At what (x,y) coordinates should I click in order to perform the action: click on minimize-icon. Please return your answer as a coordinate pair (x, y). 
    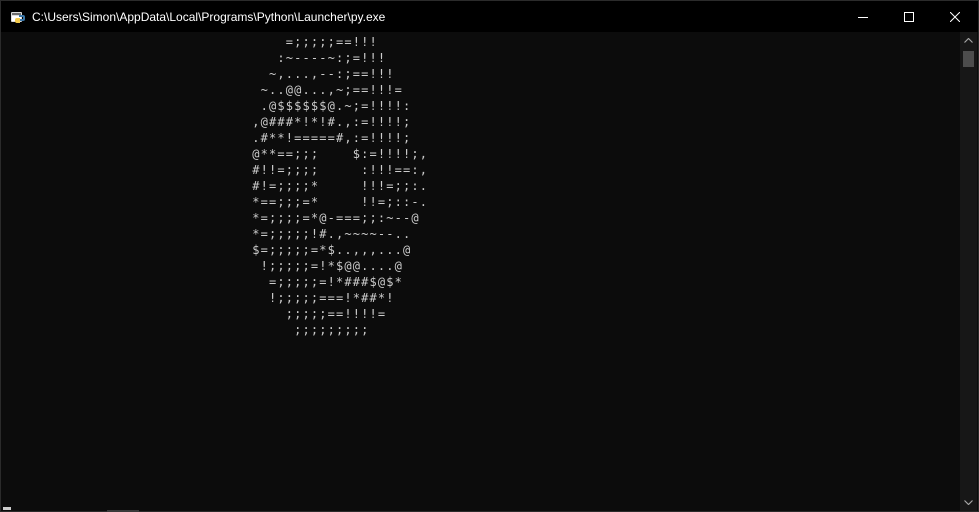
    Looking at the image, I should click on (863, 17).